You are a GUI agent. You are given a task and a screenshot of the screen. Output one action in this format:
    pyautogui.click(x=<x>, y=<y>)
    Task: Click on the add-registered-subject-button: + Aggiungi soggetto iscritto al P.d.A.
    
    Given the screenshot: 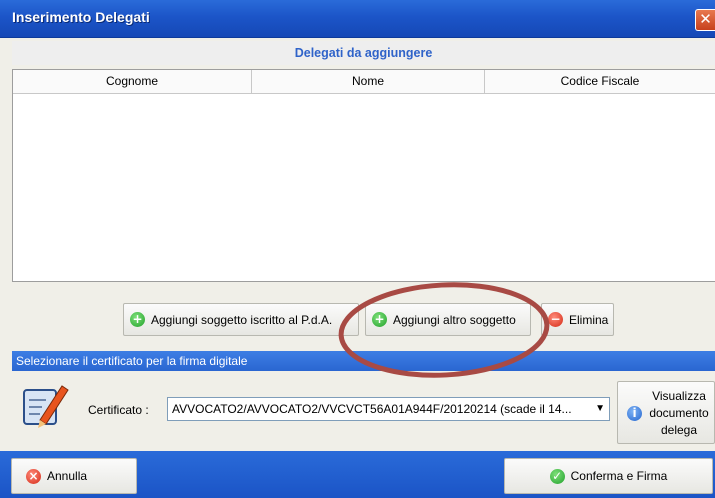 What is the action you would take?
    pyautogui.click(x=241, y=319)
    